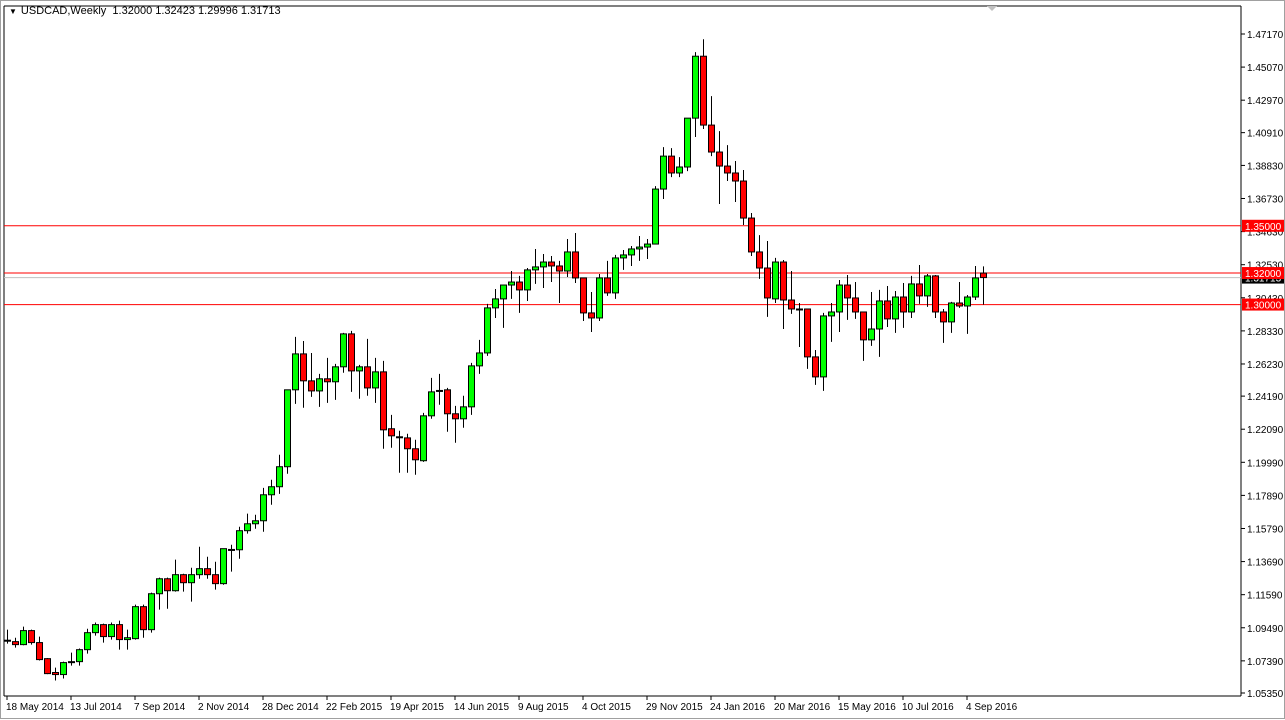 Image resolution: width=1285 pixels, height=720 pixels. Describe the element at coordinates (1265, 365) in the screenshot. I see `y-tick-label: 1.26230` at that location.